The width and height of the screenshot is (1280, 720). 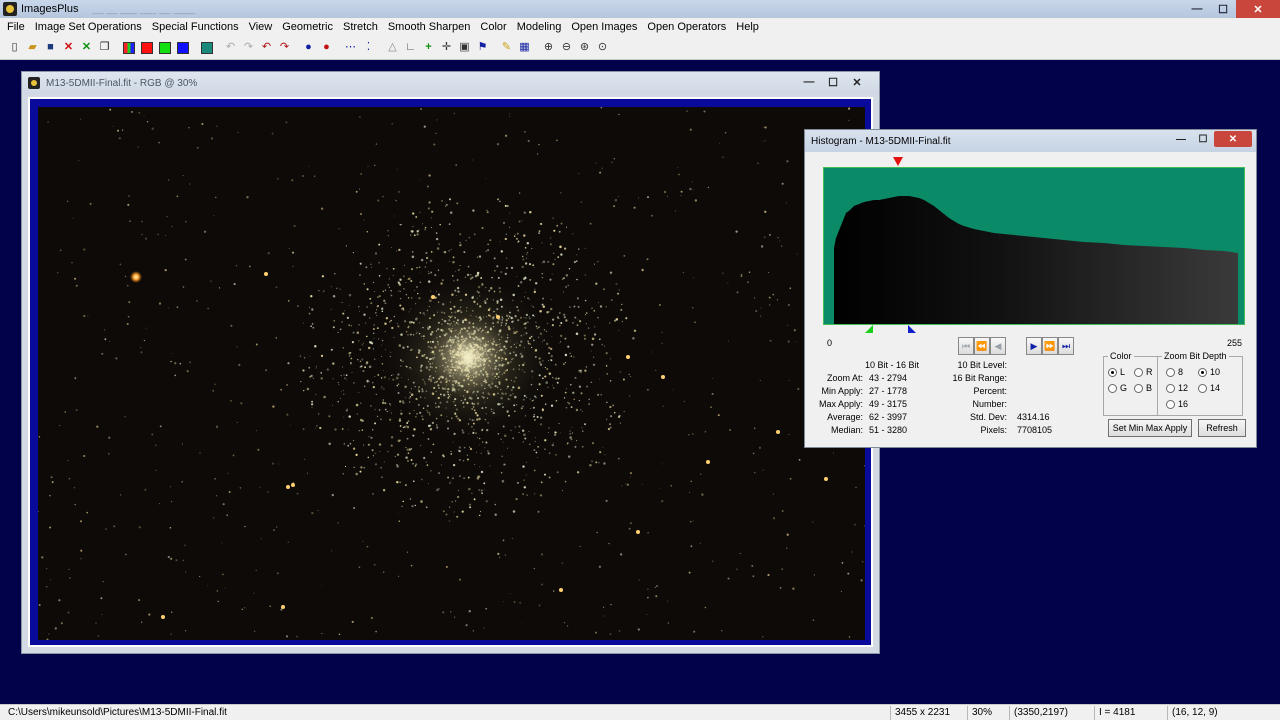 What do you see at coordinates (869, 329) in the screenshot?
I see `min-apply-marker` at bounding box center [869, 329].